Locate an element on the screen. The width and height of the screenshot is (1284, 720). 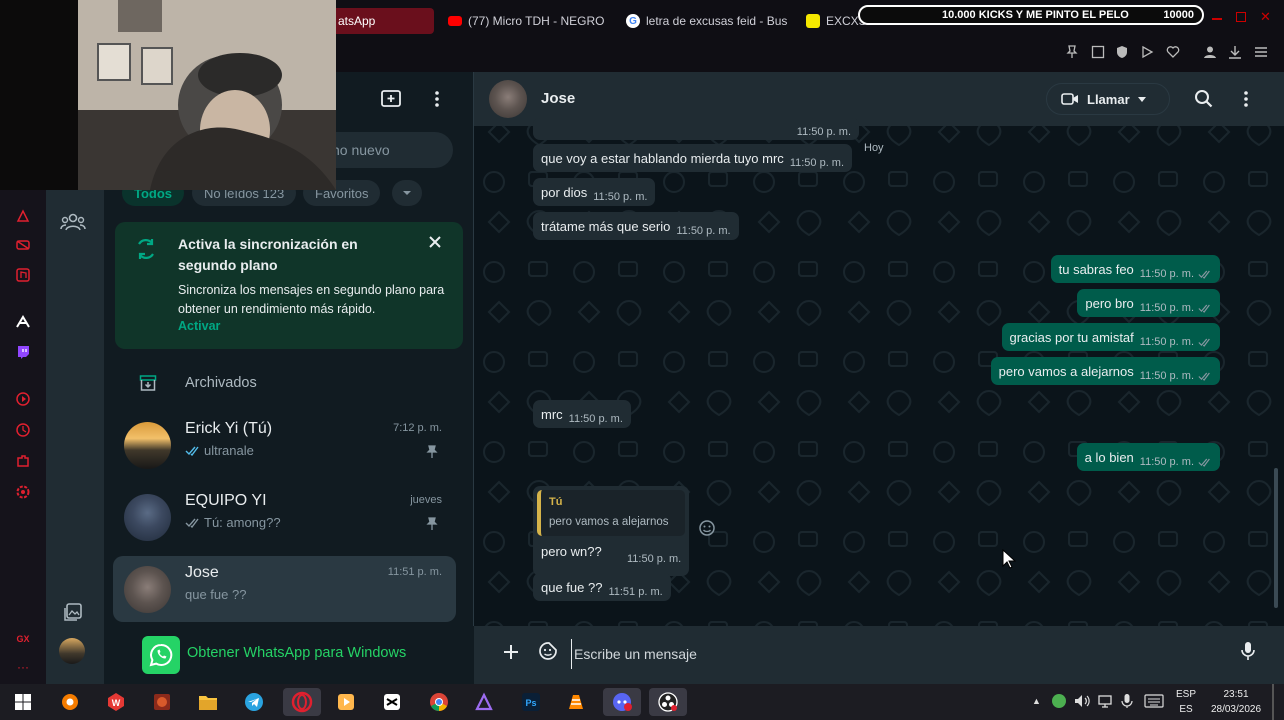
volume-icon is located at coordinates (1082, 701).